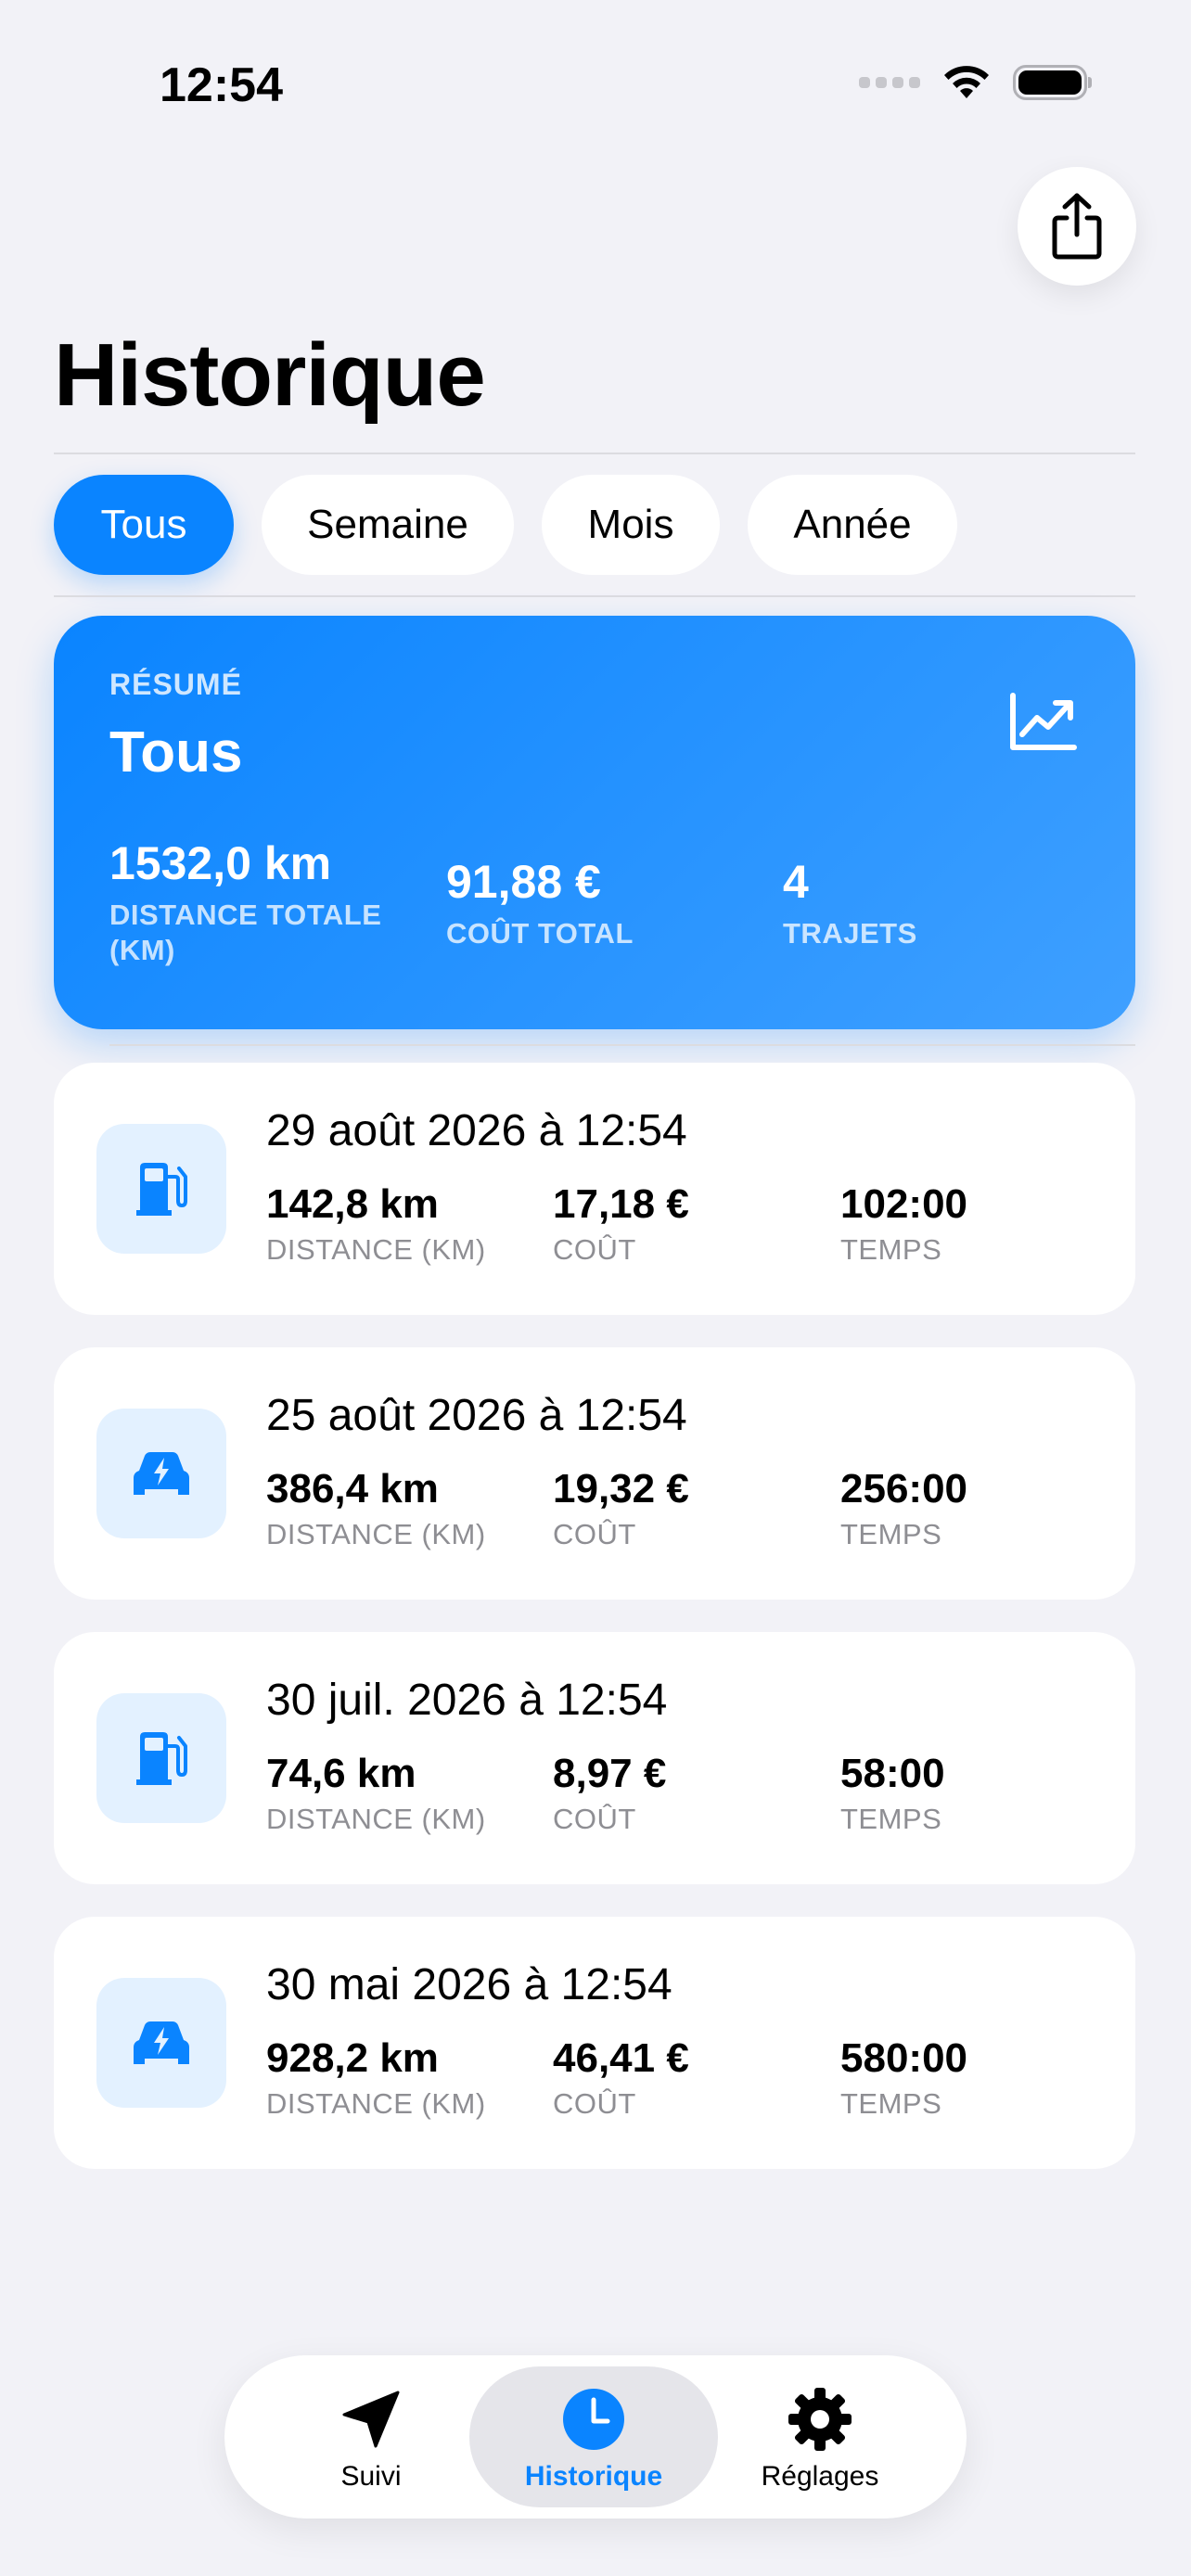  Describe the element at coordinates (469, 1984) in the screenshot. I see `trip-date: 30 mai 2026 à 12:54` at that location.